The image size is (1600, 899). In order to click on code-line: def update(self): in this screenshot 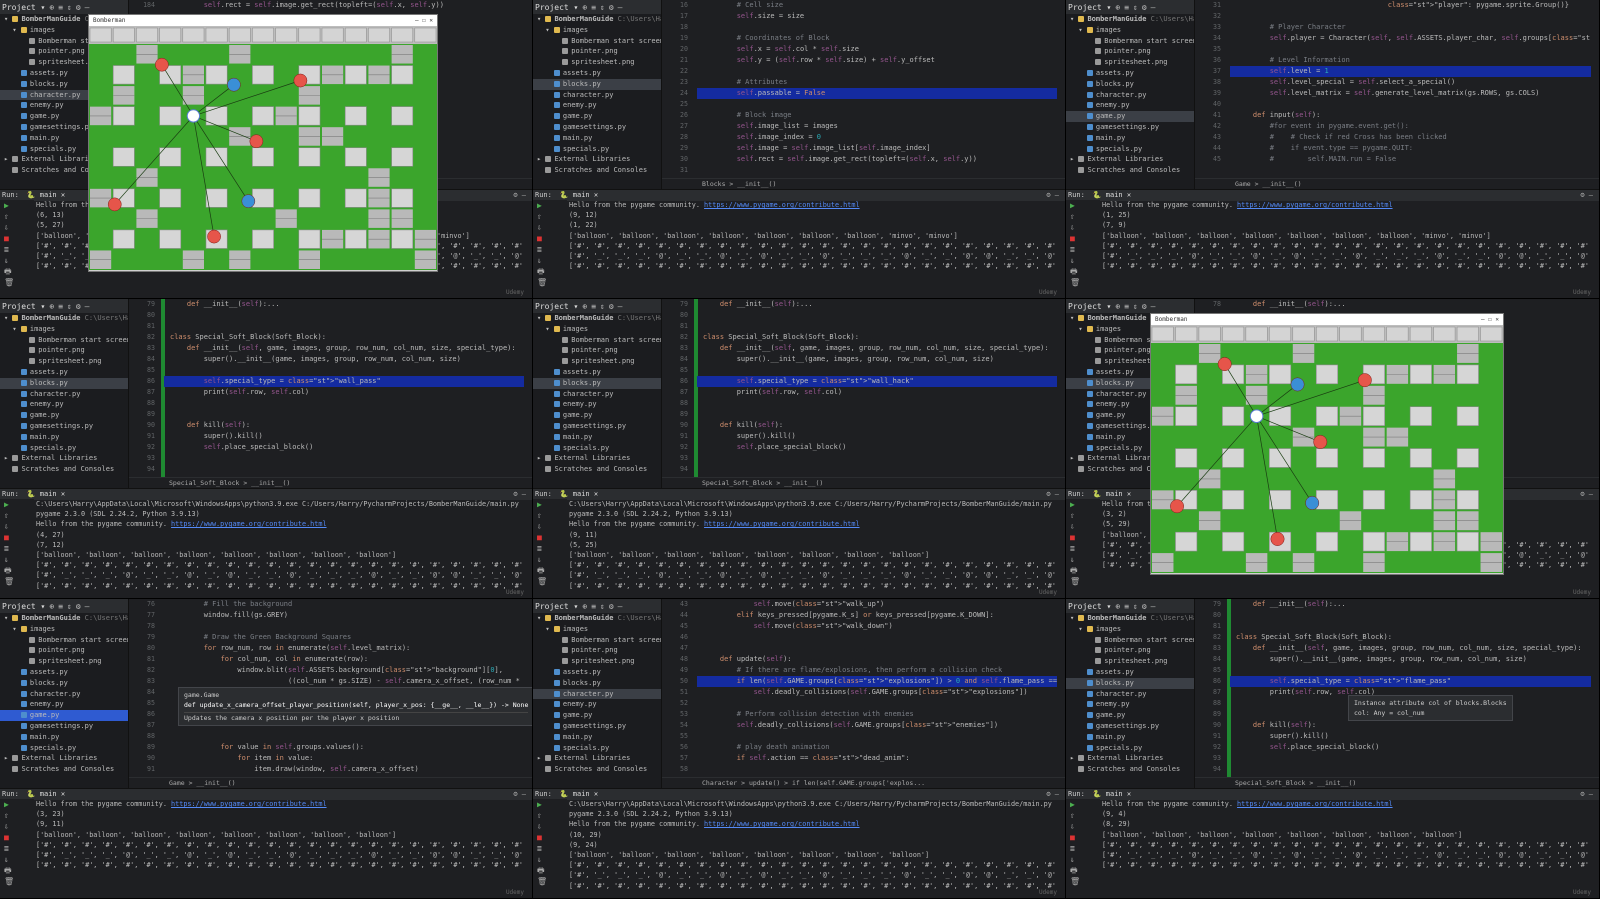, I will do `click(877, 659)`.